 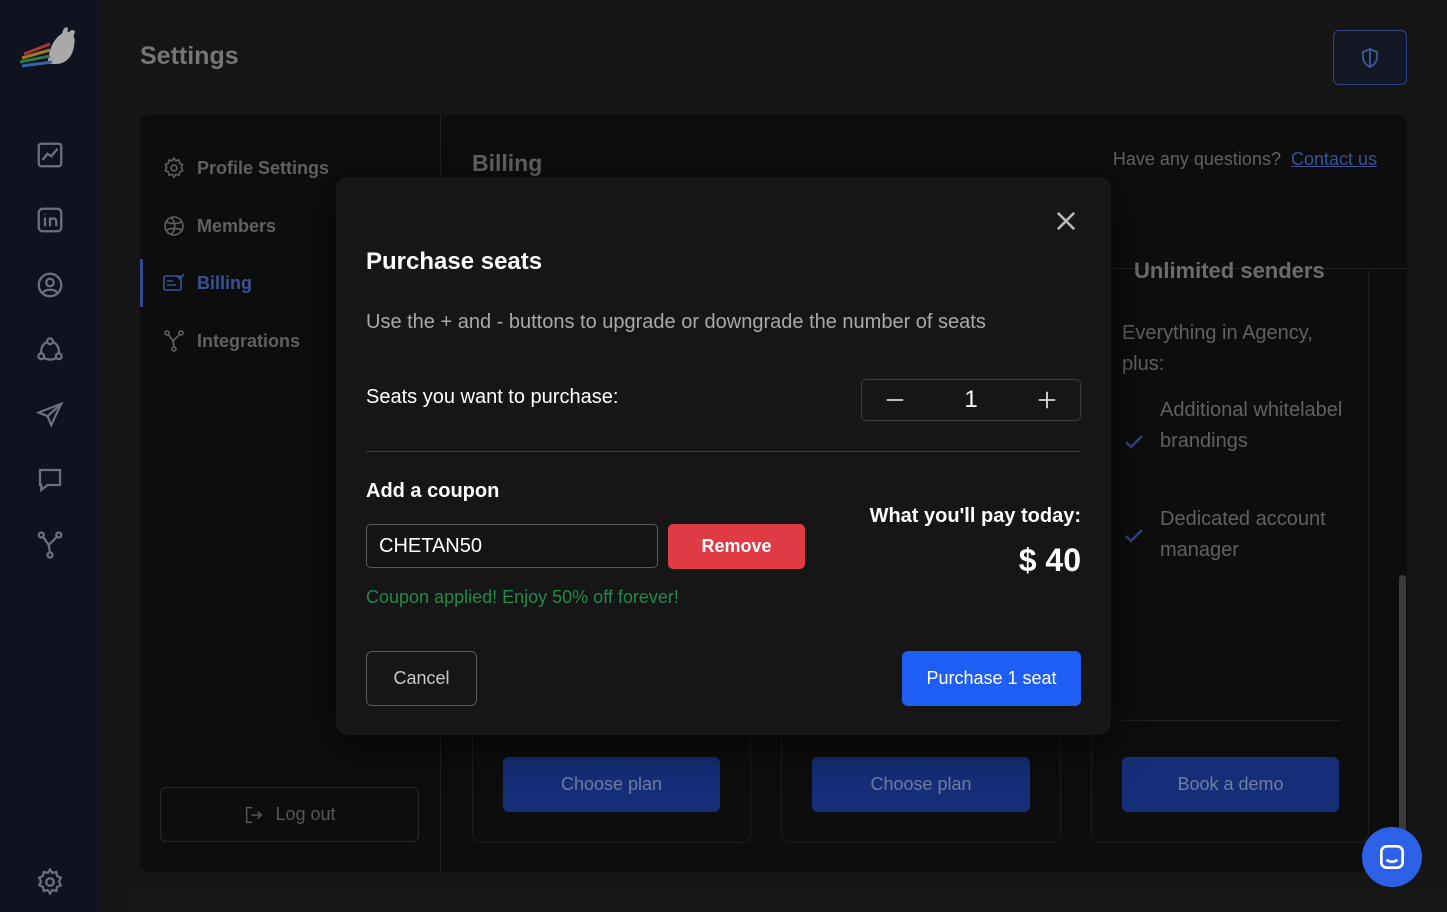 I want to click on modal-divider, so click(x=723, y=451).